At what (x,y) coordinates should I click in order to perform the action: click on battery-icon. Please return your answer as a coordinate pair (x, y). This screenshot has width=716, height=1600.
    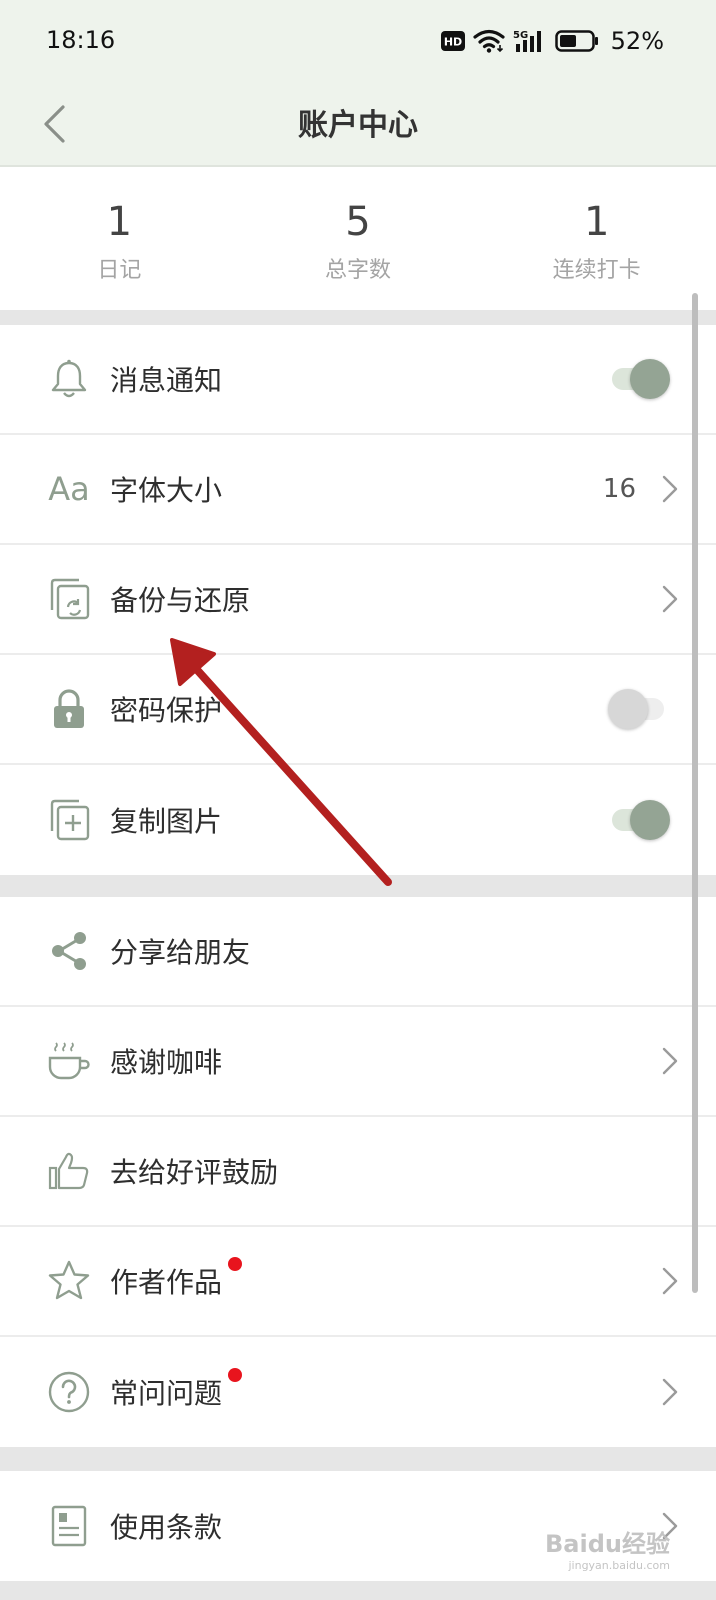
    Looking at the image, I should click on (576, 41).